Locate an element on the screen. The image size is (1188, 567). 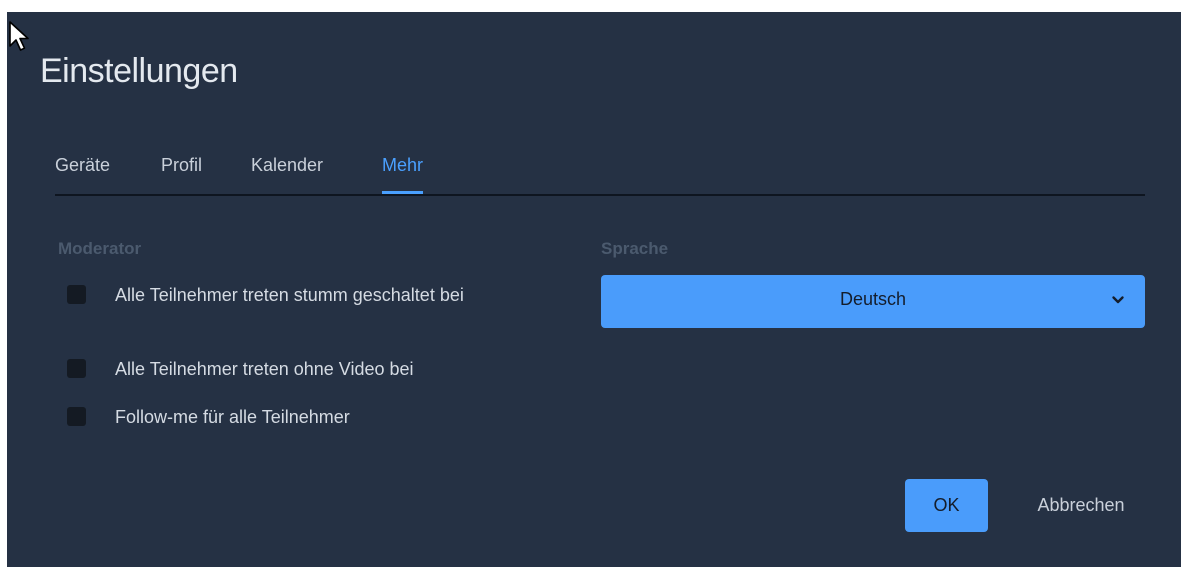
follow-me-label: Follow-me für alle Teilnehmer is located at coordinates (232, 417).